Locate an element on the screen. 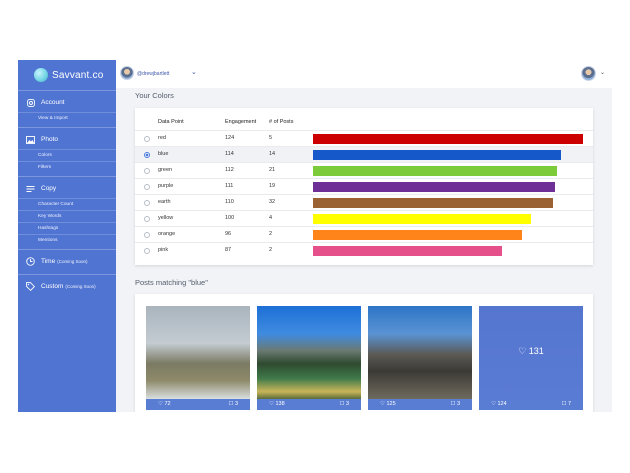 This screenshot has width=630, height=473. post-tile: ♡ 72 ☐ 3 is located at coordinates (198, 358).